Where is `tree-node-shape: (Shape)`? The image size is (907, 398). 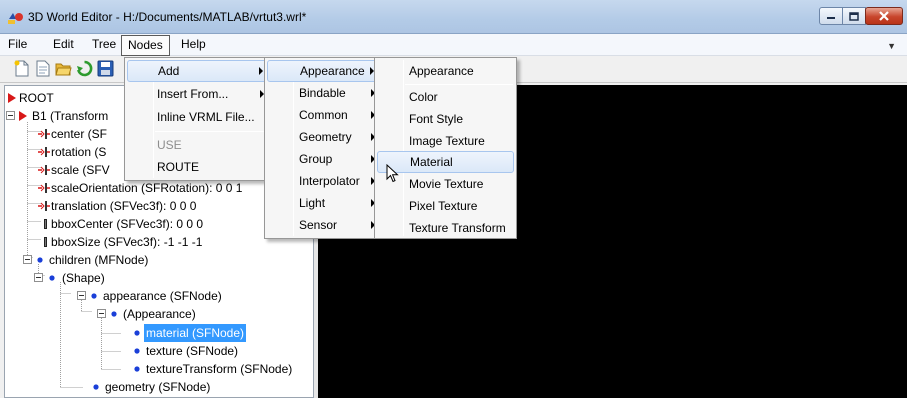 tree-node-shape: (Shape) is located at coordinates (155, 278).